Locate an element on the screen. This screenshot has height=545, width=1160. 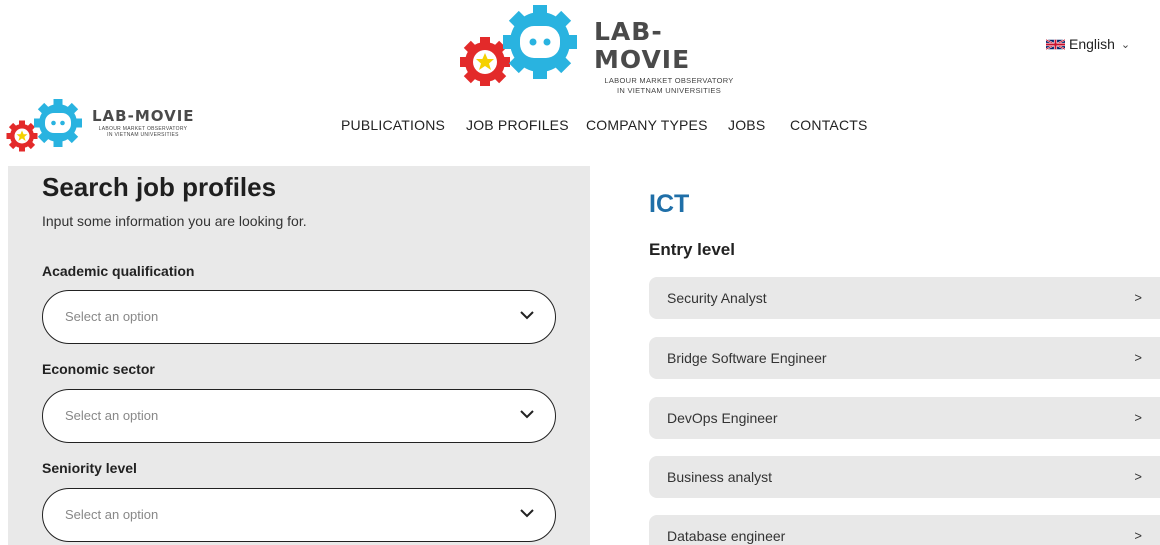
category-title: ICT is located at coordinates (669, 204).